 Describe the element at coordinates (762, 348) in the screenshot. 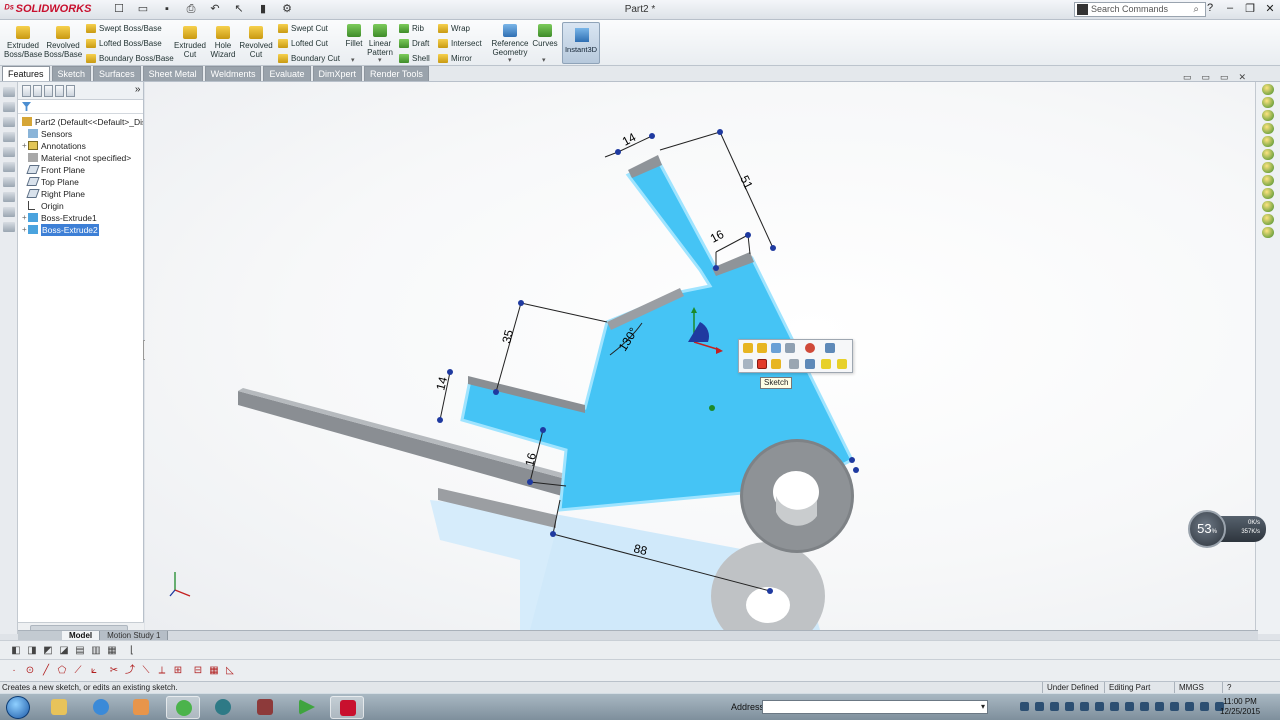

I see `edit-sketch-icon` at that location.